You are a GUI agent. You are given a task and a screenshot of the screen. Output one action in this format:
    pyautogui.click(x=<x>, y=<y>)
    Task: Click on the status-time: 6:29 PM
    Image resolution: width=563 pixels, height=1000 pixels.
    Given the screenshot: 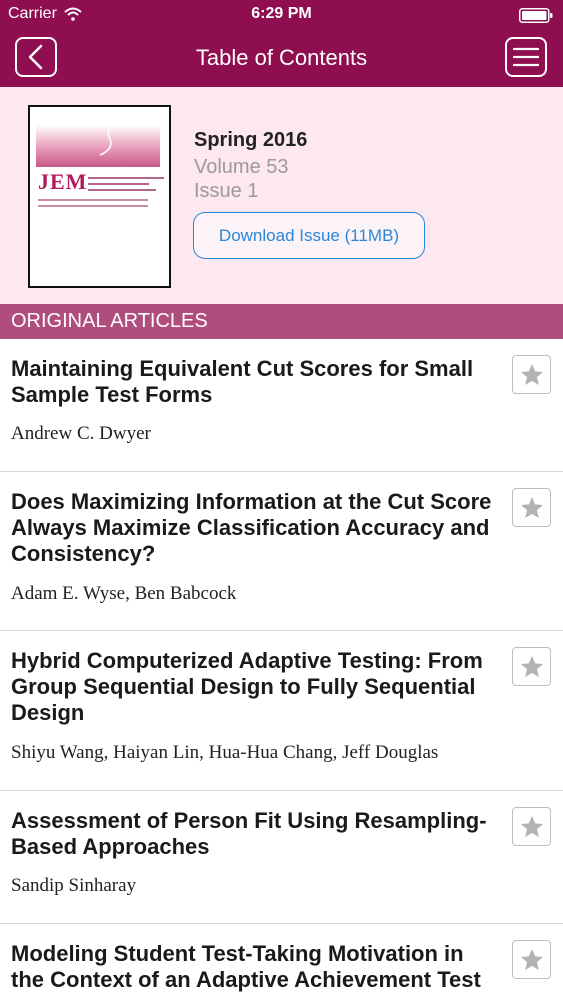 What is the action you would take?
    pyautogui.click(x=281, y=13)
    